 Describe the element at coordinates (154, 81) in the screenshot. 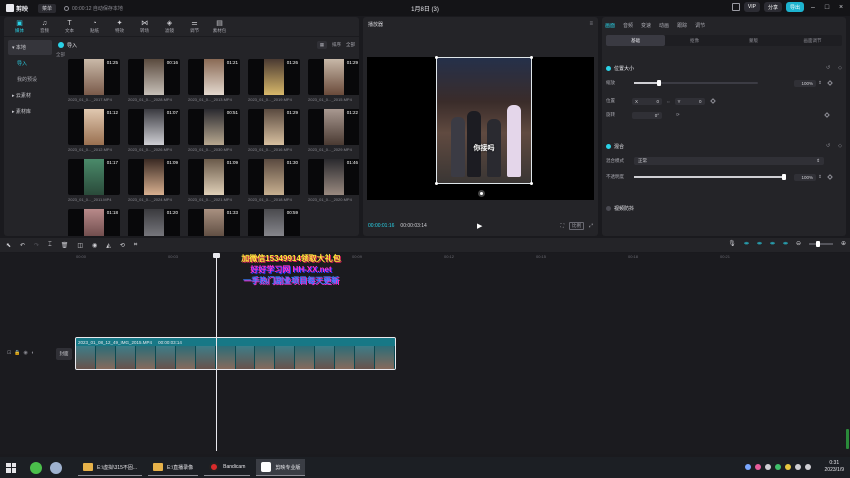

I see `media-clip: 00:16 2023_01_0..._2028.MP4` at that location.